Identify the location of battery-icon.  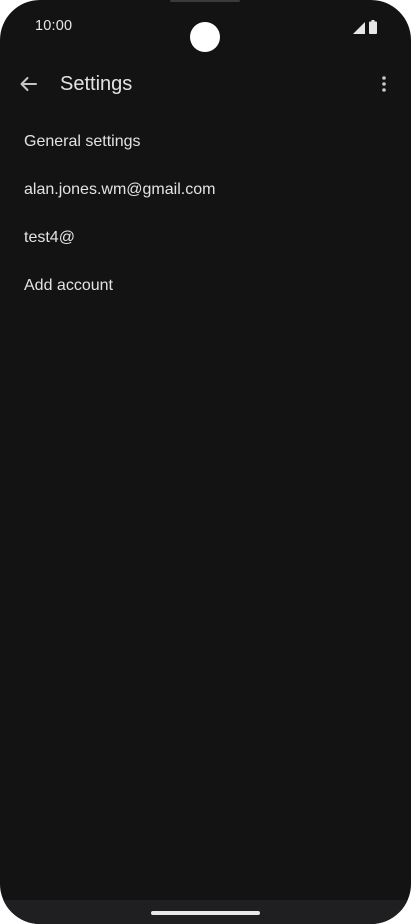
(373, 29).